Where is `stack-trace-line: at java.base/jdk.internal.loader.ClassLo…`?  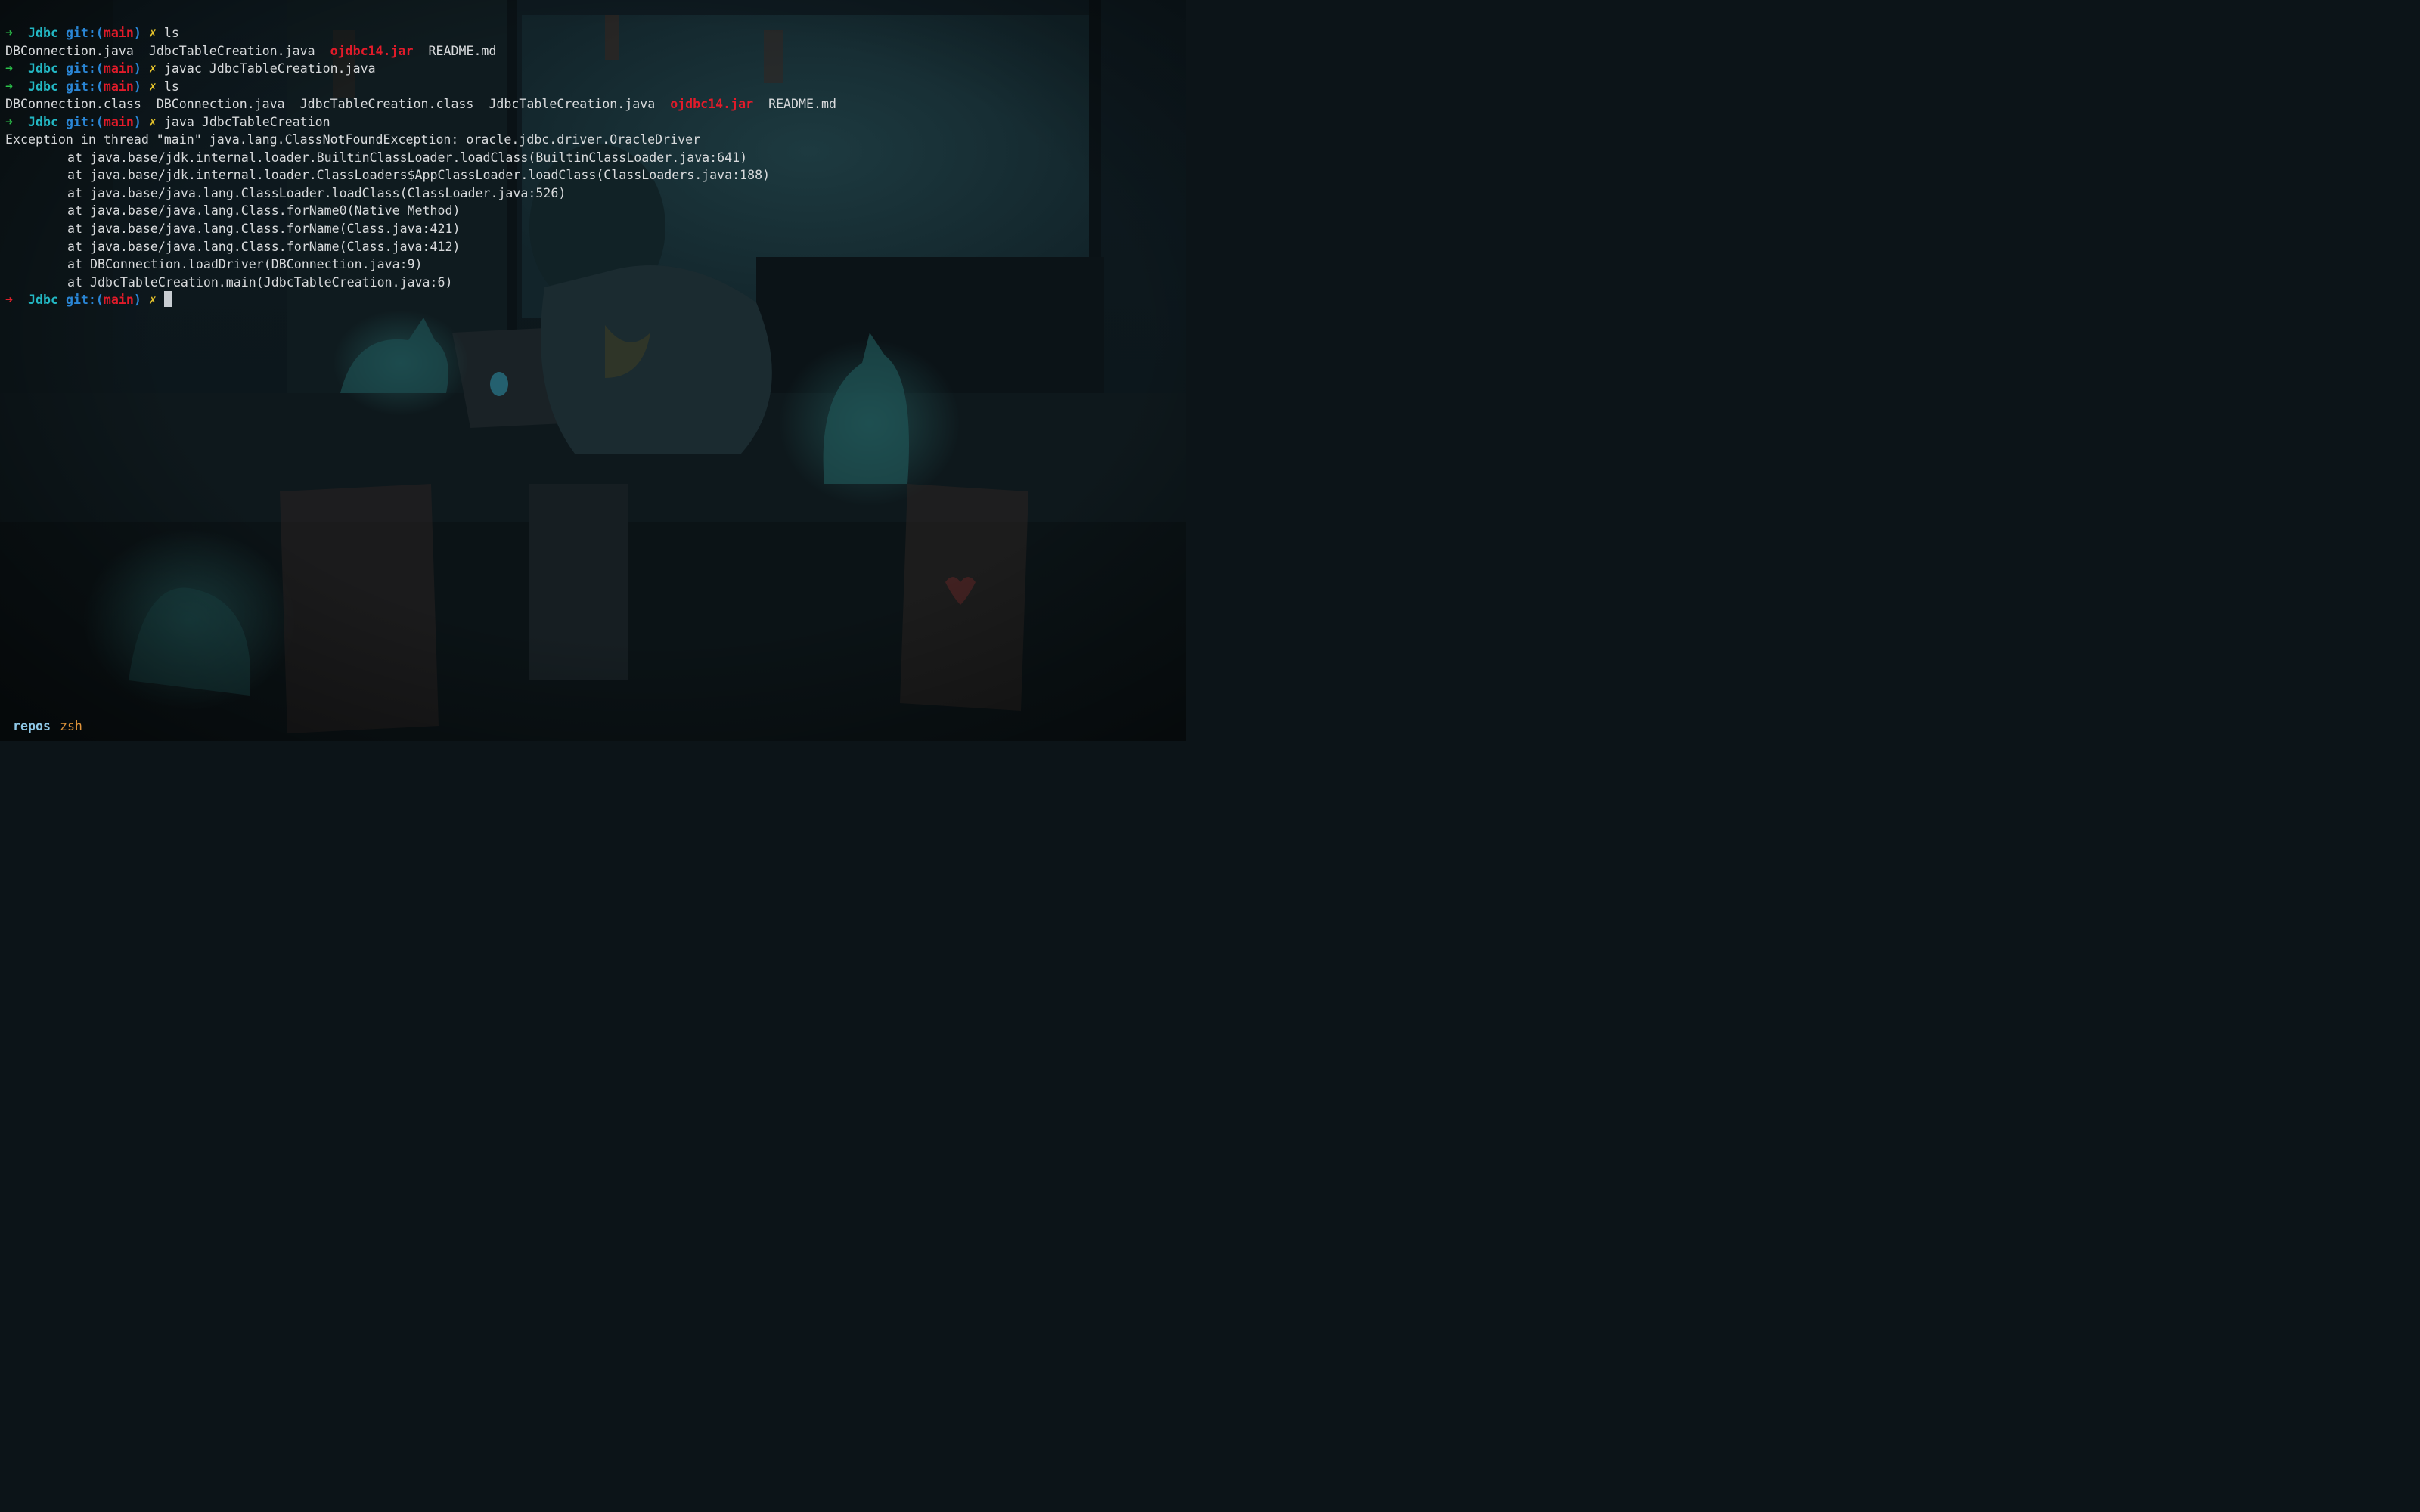
stack-trace-line: at java.base/jdk.internal.loader.ClassLo… is located at coordinates (419, 175).